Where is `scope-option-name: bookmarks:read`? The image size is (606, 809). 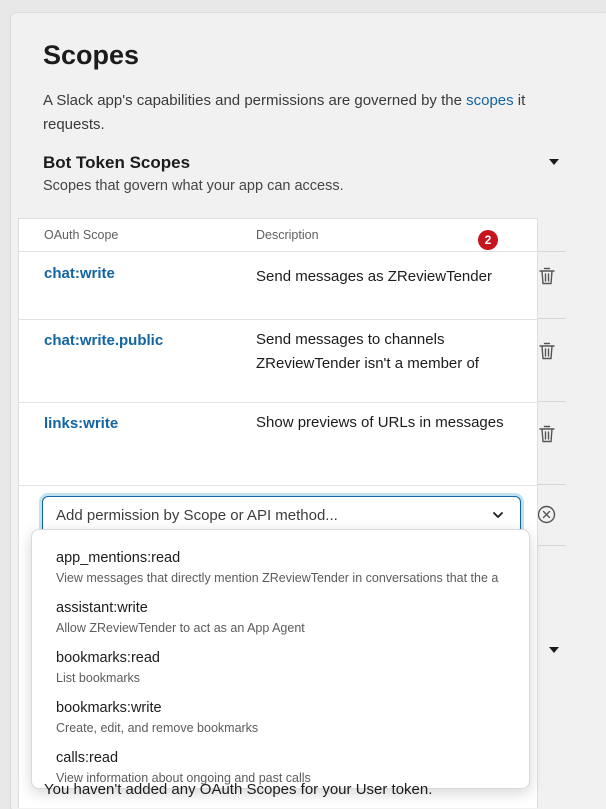 scope-option-name: bookmarks:read is located at coordinates (108, 658).